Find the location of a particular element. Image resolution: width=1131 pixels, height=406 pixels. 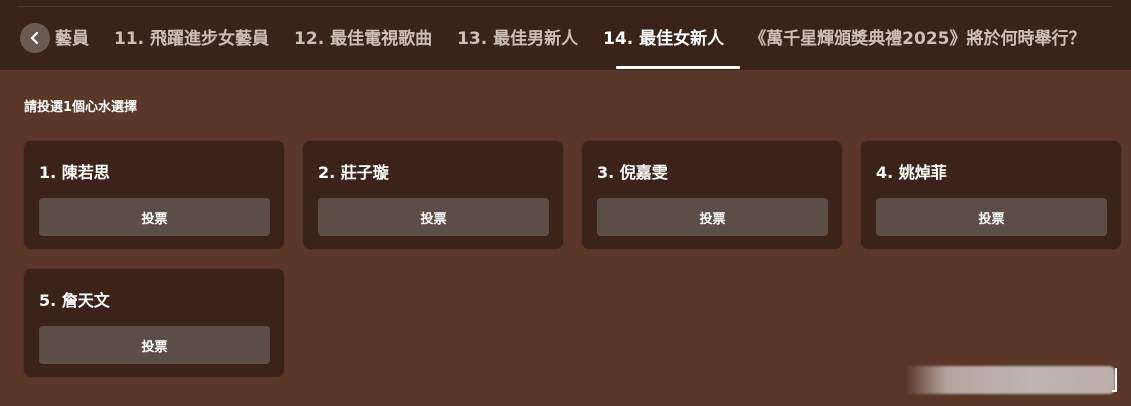

tab-actor: 藝員 is located at coordinates (72, 39).